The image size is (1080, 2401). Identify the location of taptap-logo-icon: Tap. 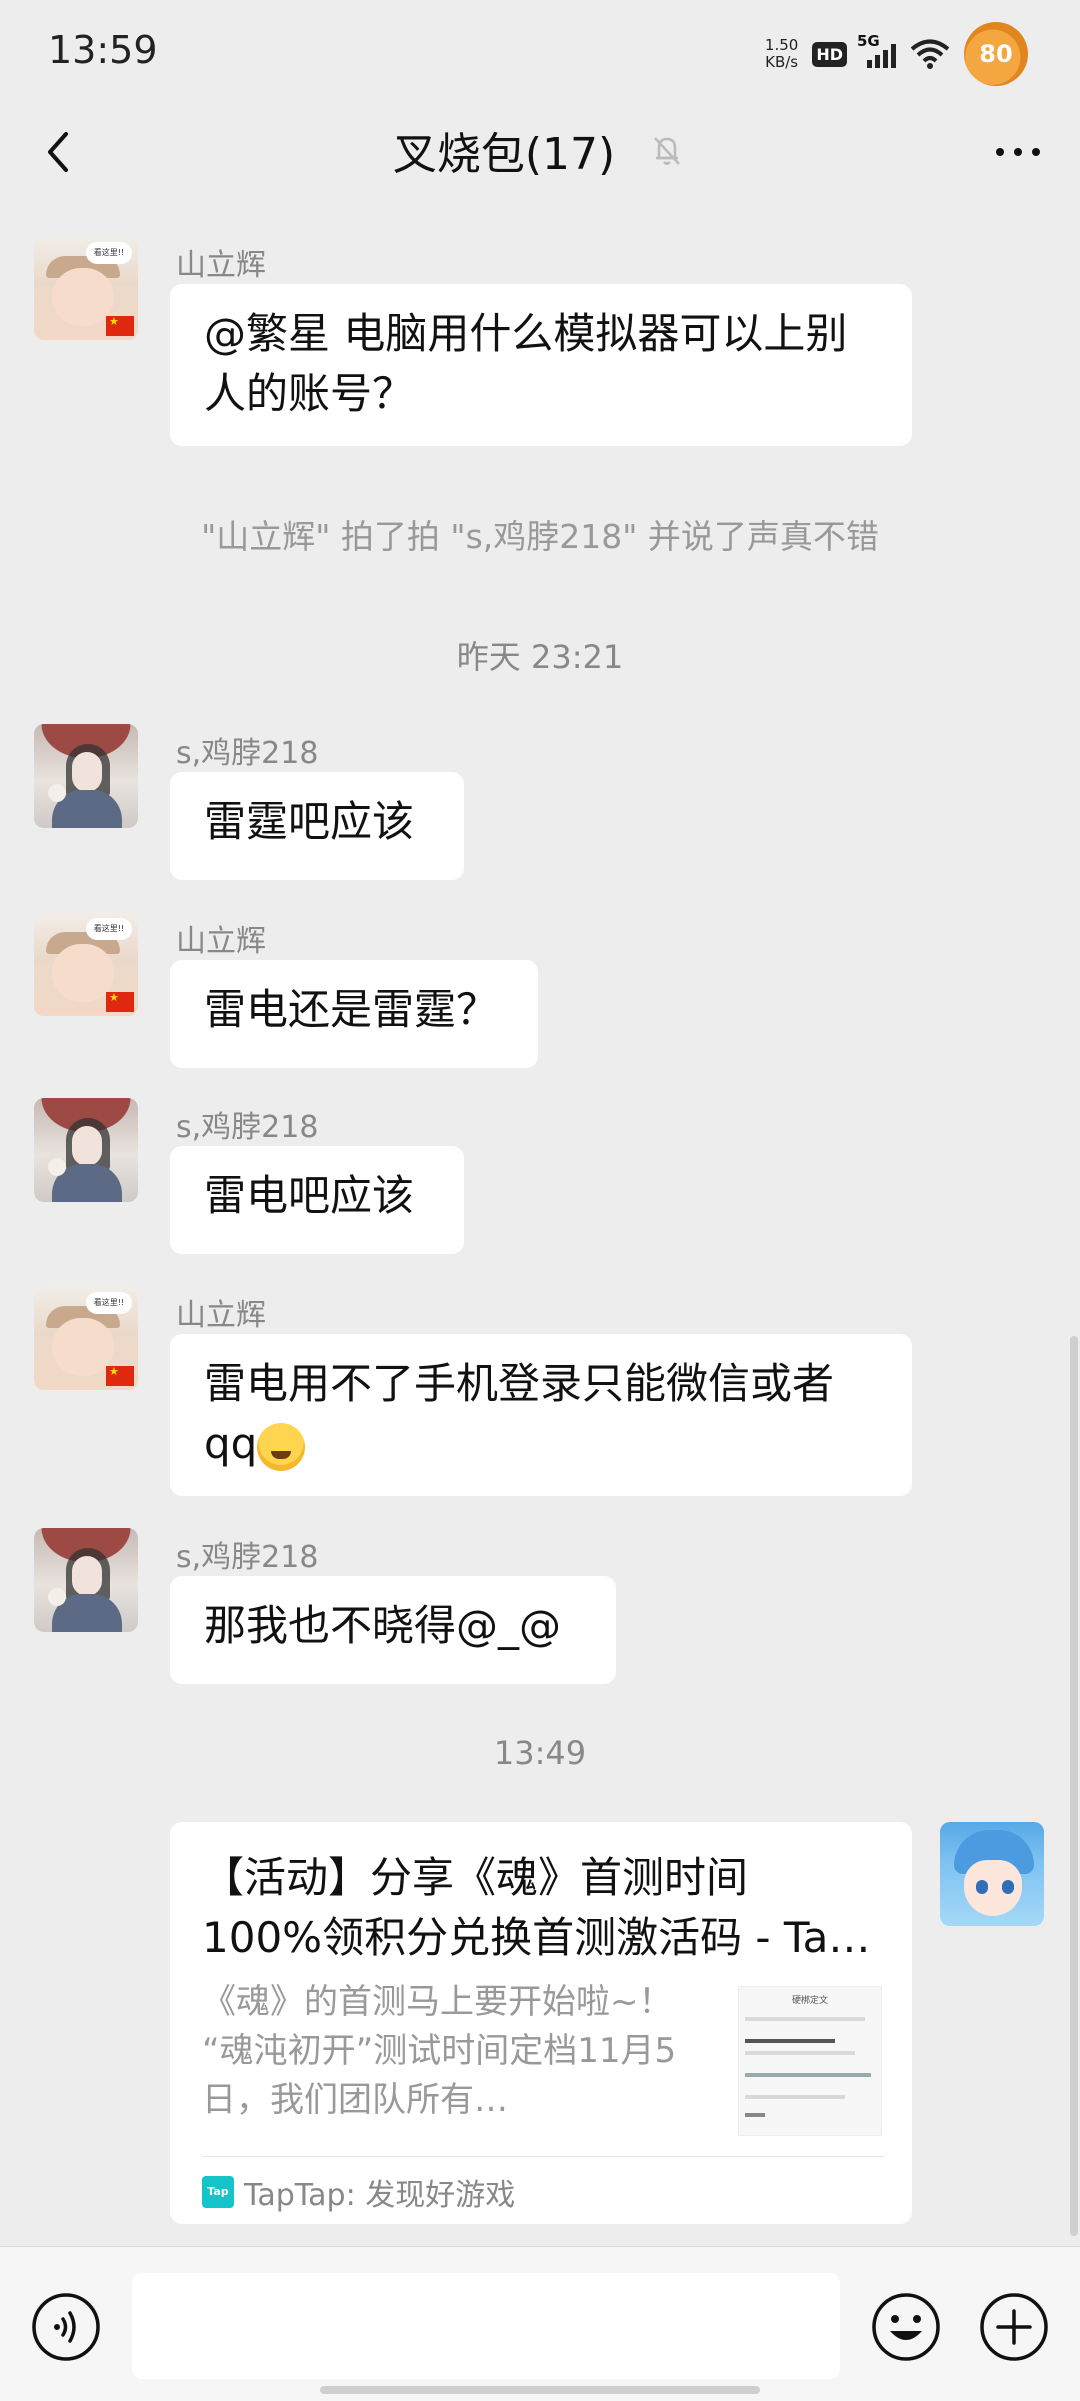
(218, 2192).